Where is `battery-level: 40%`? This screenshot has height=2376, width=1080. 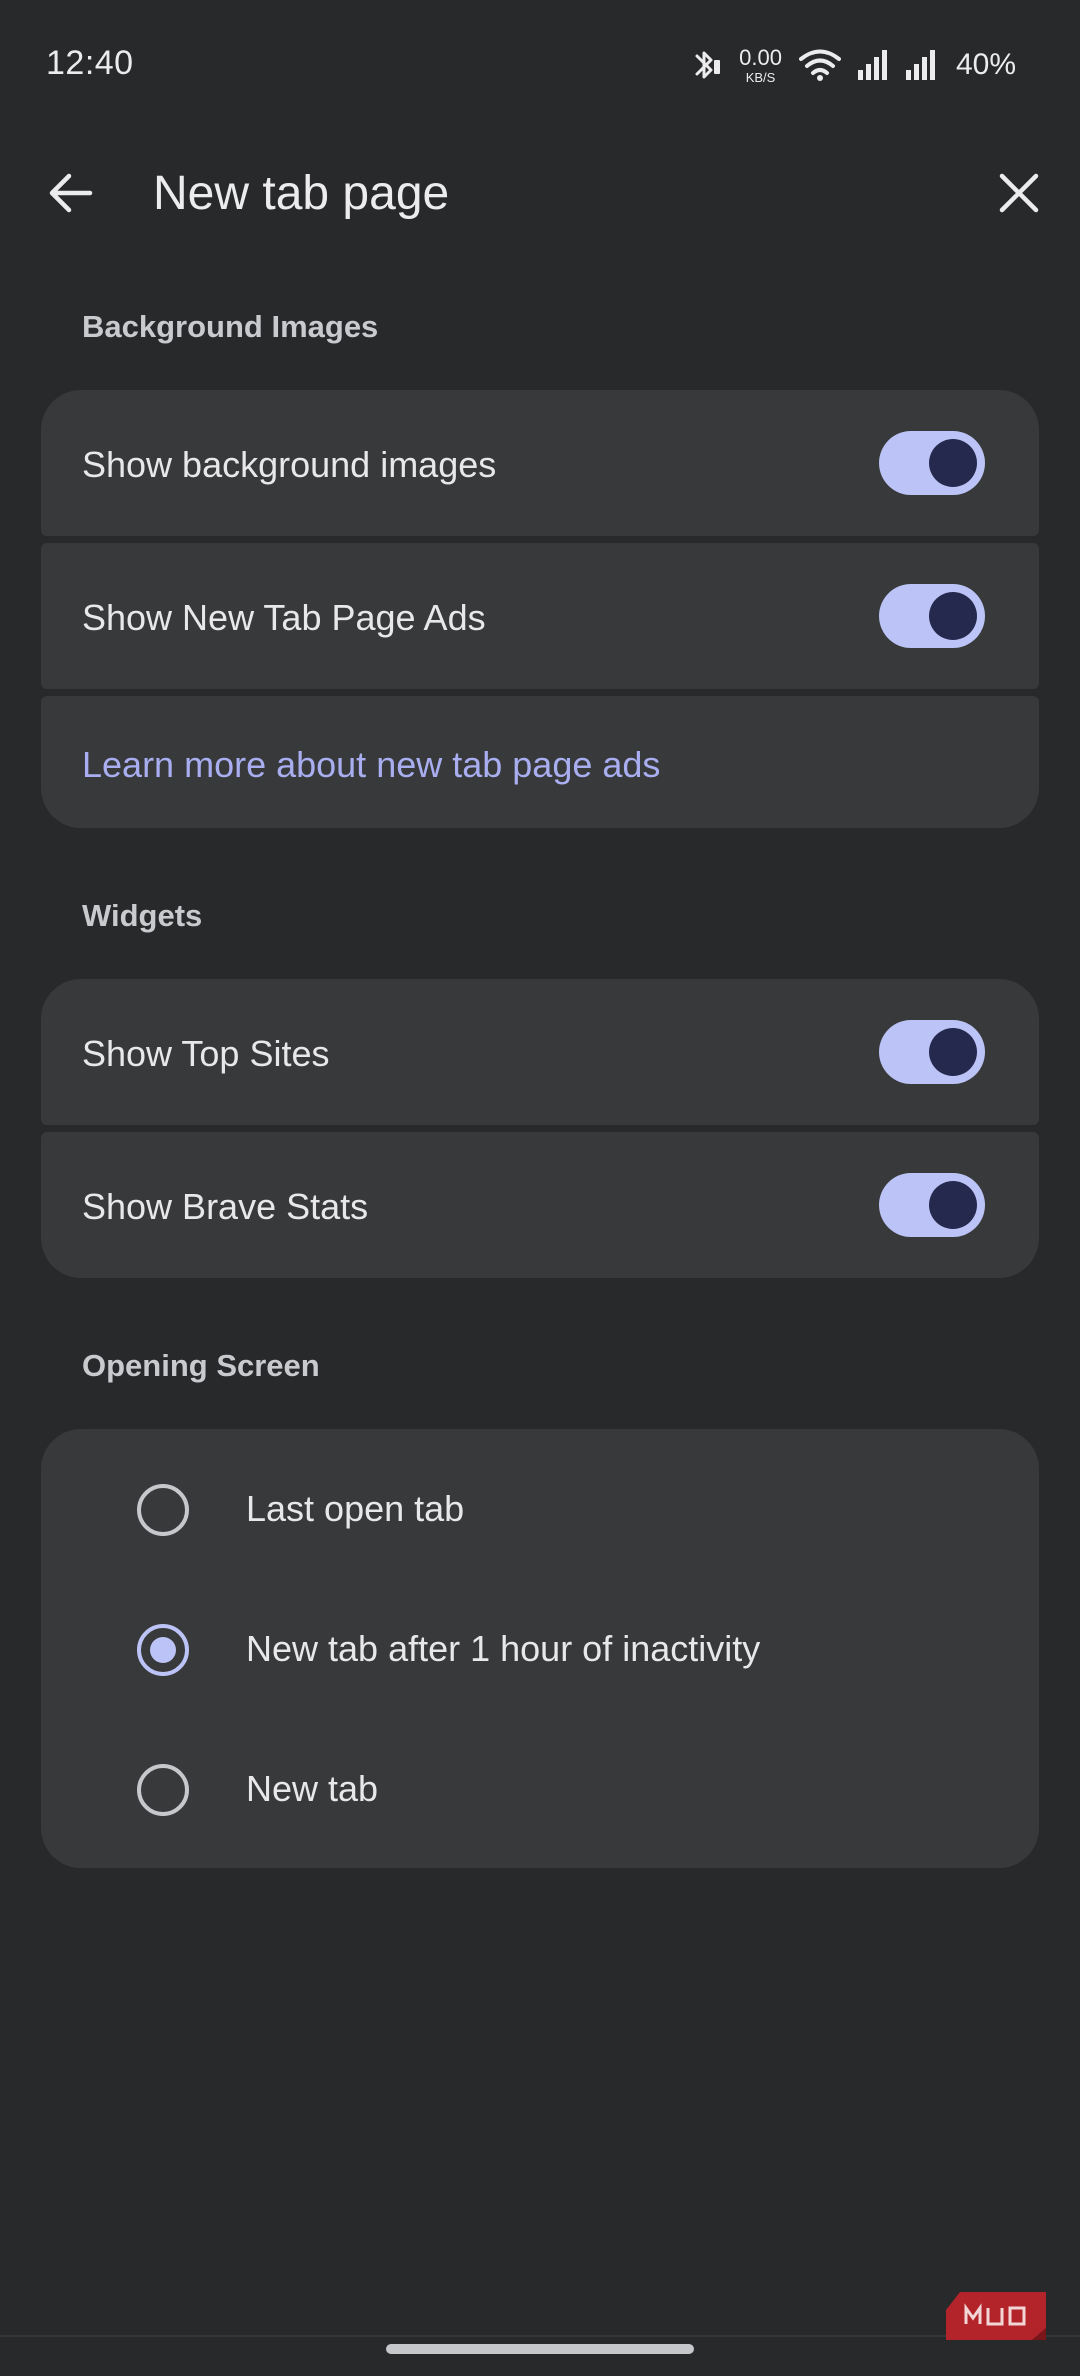 battery-level: 40% is located at coordinates (985, 64).